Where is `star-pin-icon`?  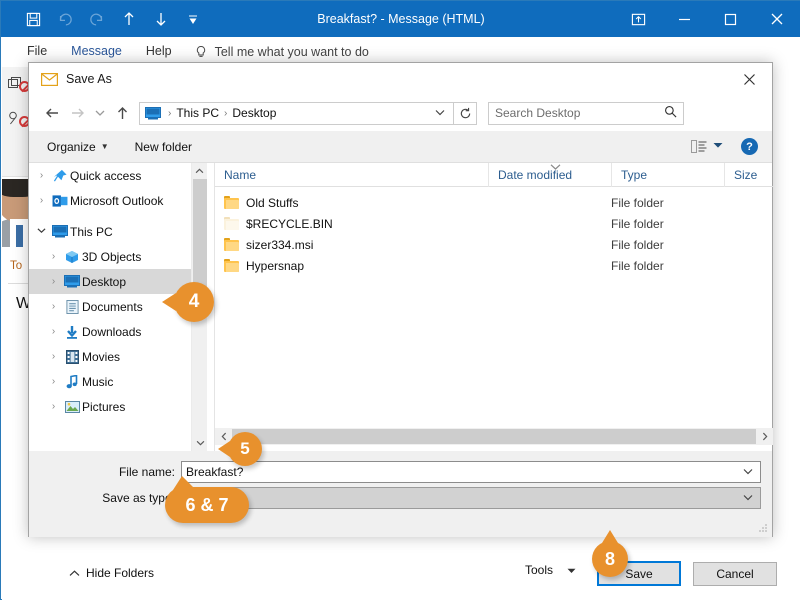
star-pin-icon is located at coordinates (60, 176).